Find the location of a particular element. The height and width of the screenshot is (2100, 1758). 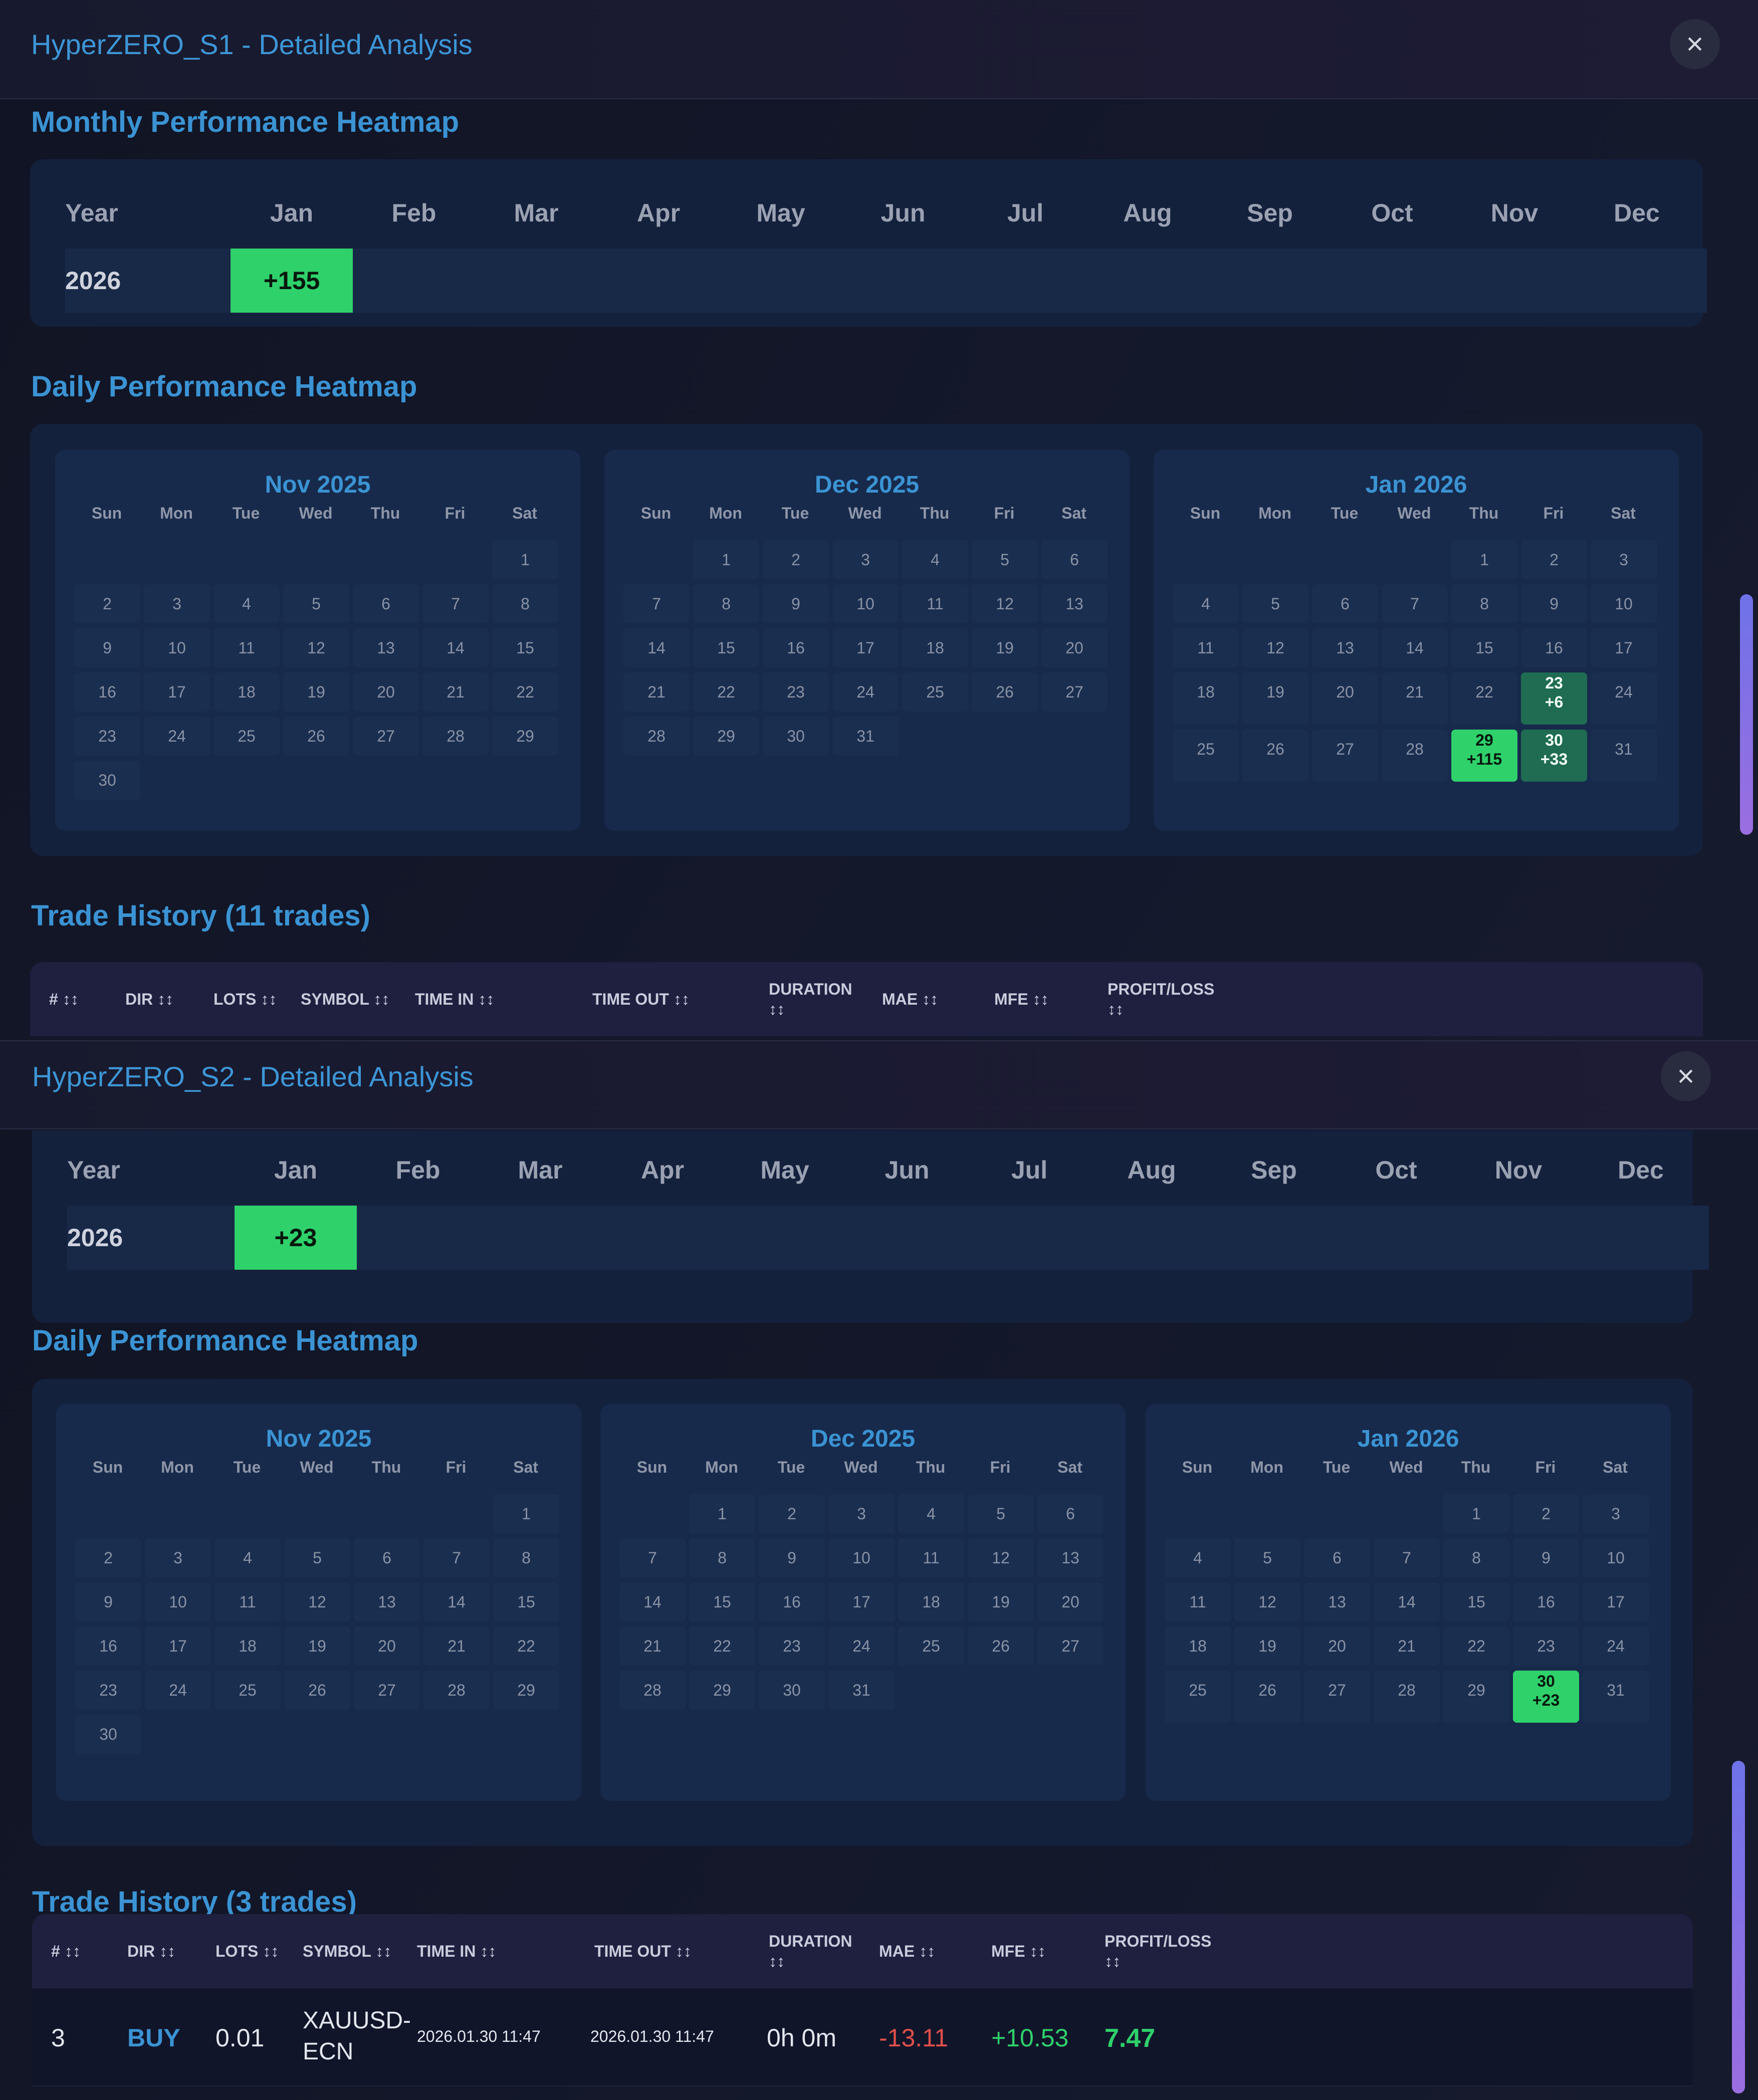

col-header-lots: LOTS ↕↕ is located at coordinates (247, 1951).